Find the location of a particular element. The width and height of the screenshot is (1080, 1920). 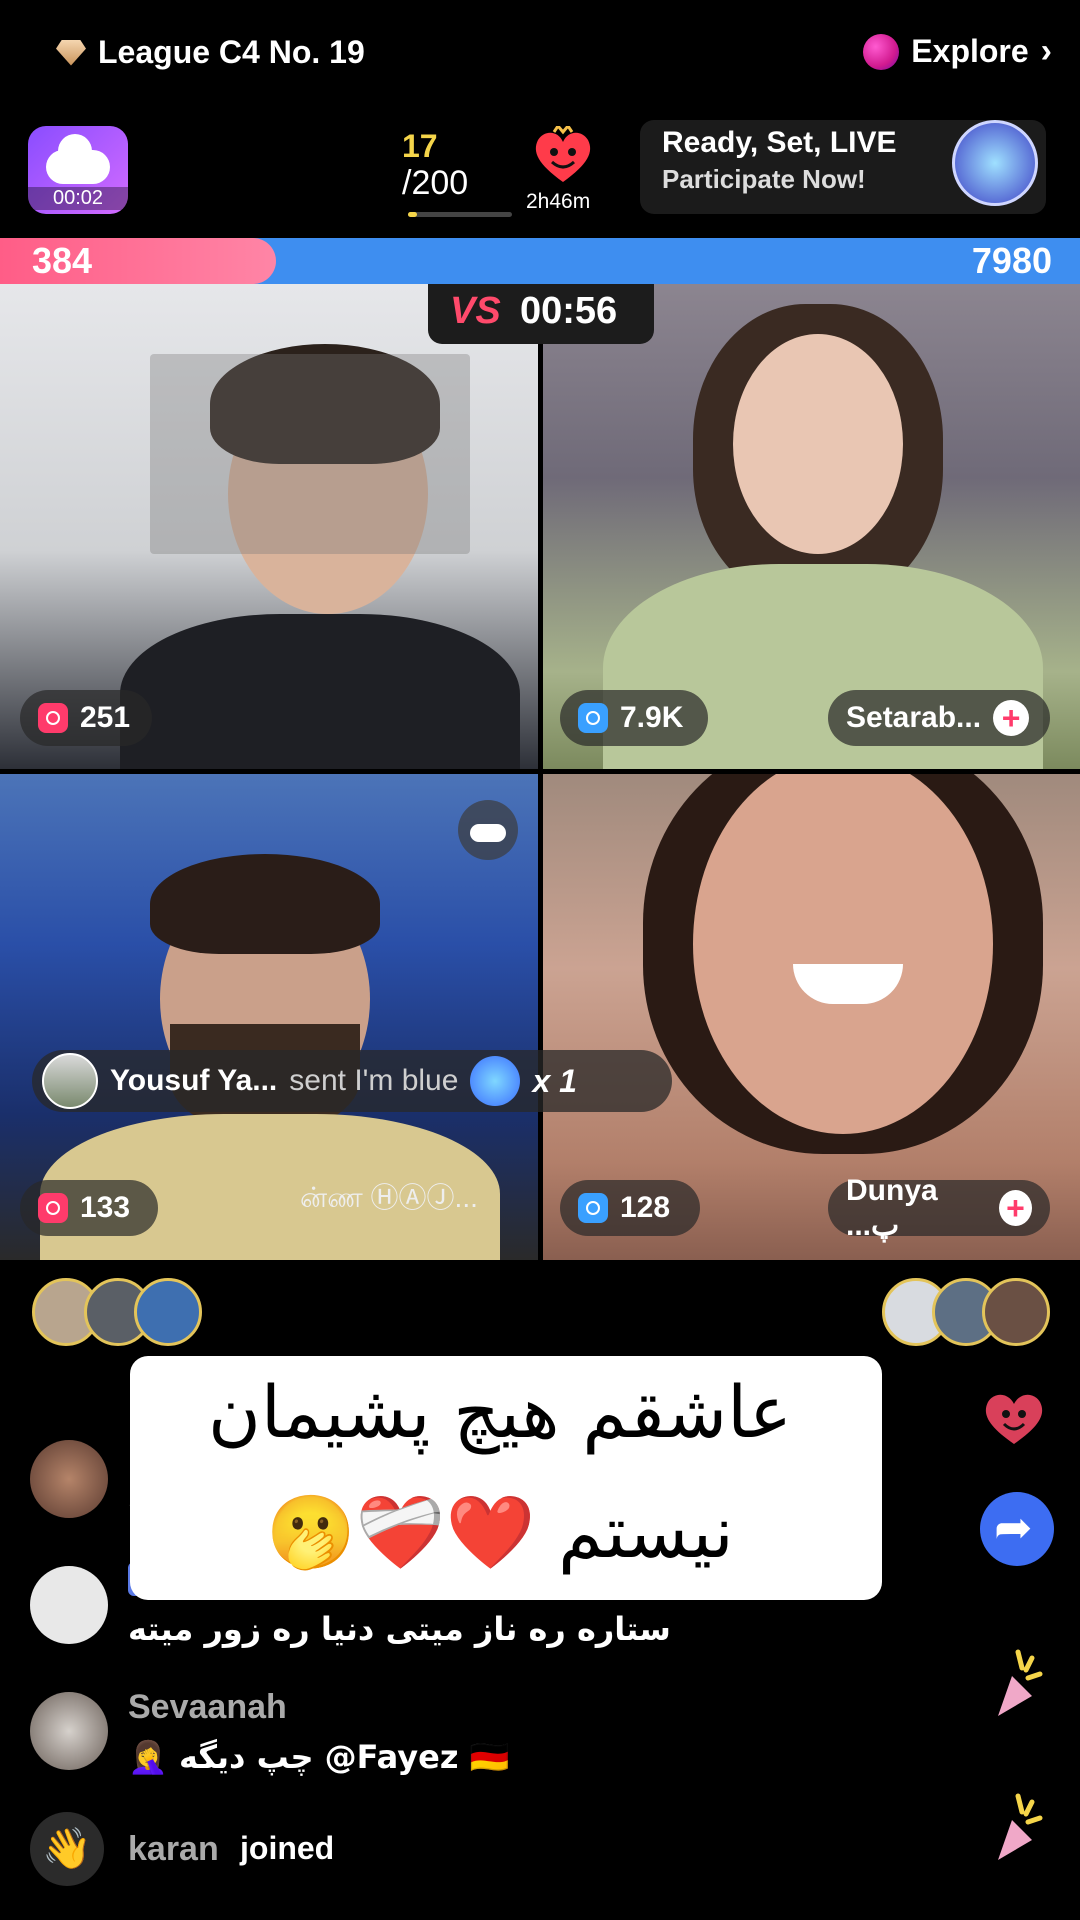

guest-hair is located at coordinates (265, 904).